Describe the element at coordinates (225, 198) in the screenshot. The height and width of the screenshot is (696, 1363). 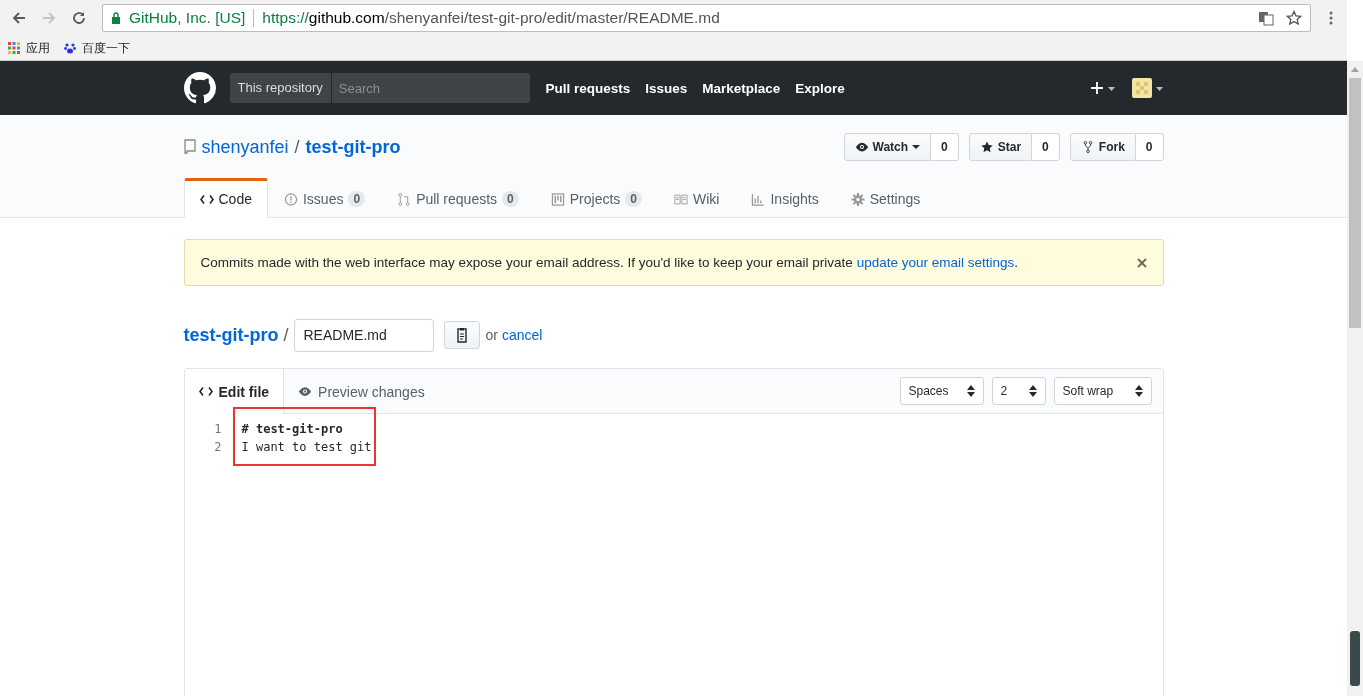
I see `repo-tab: Code` at that location.